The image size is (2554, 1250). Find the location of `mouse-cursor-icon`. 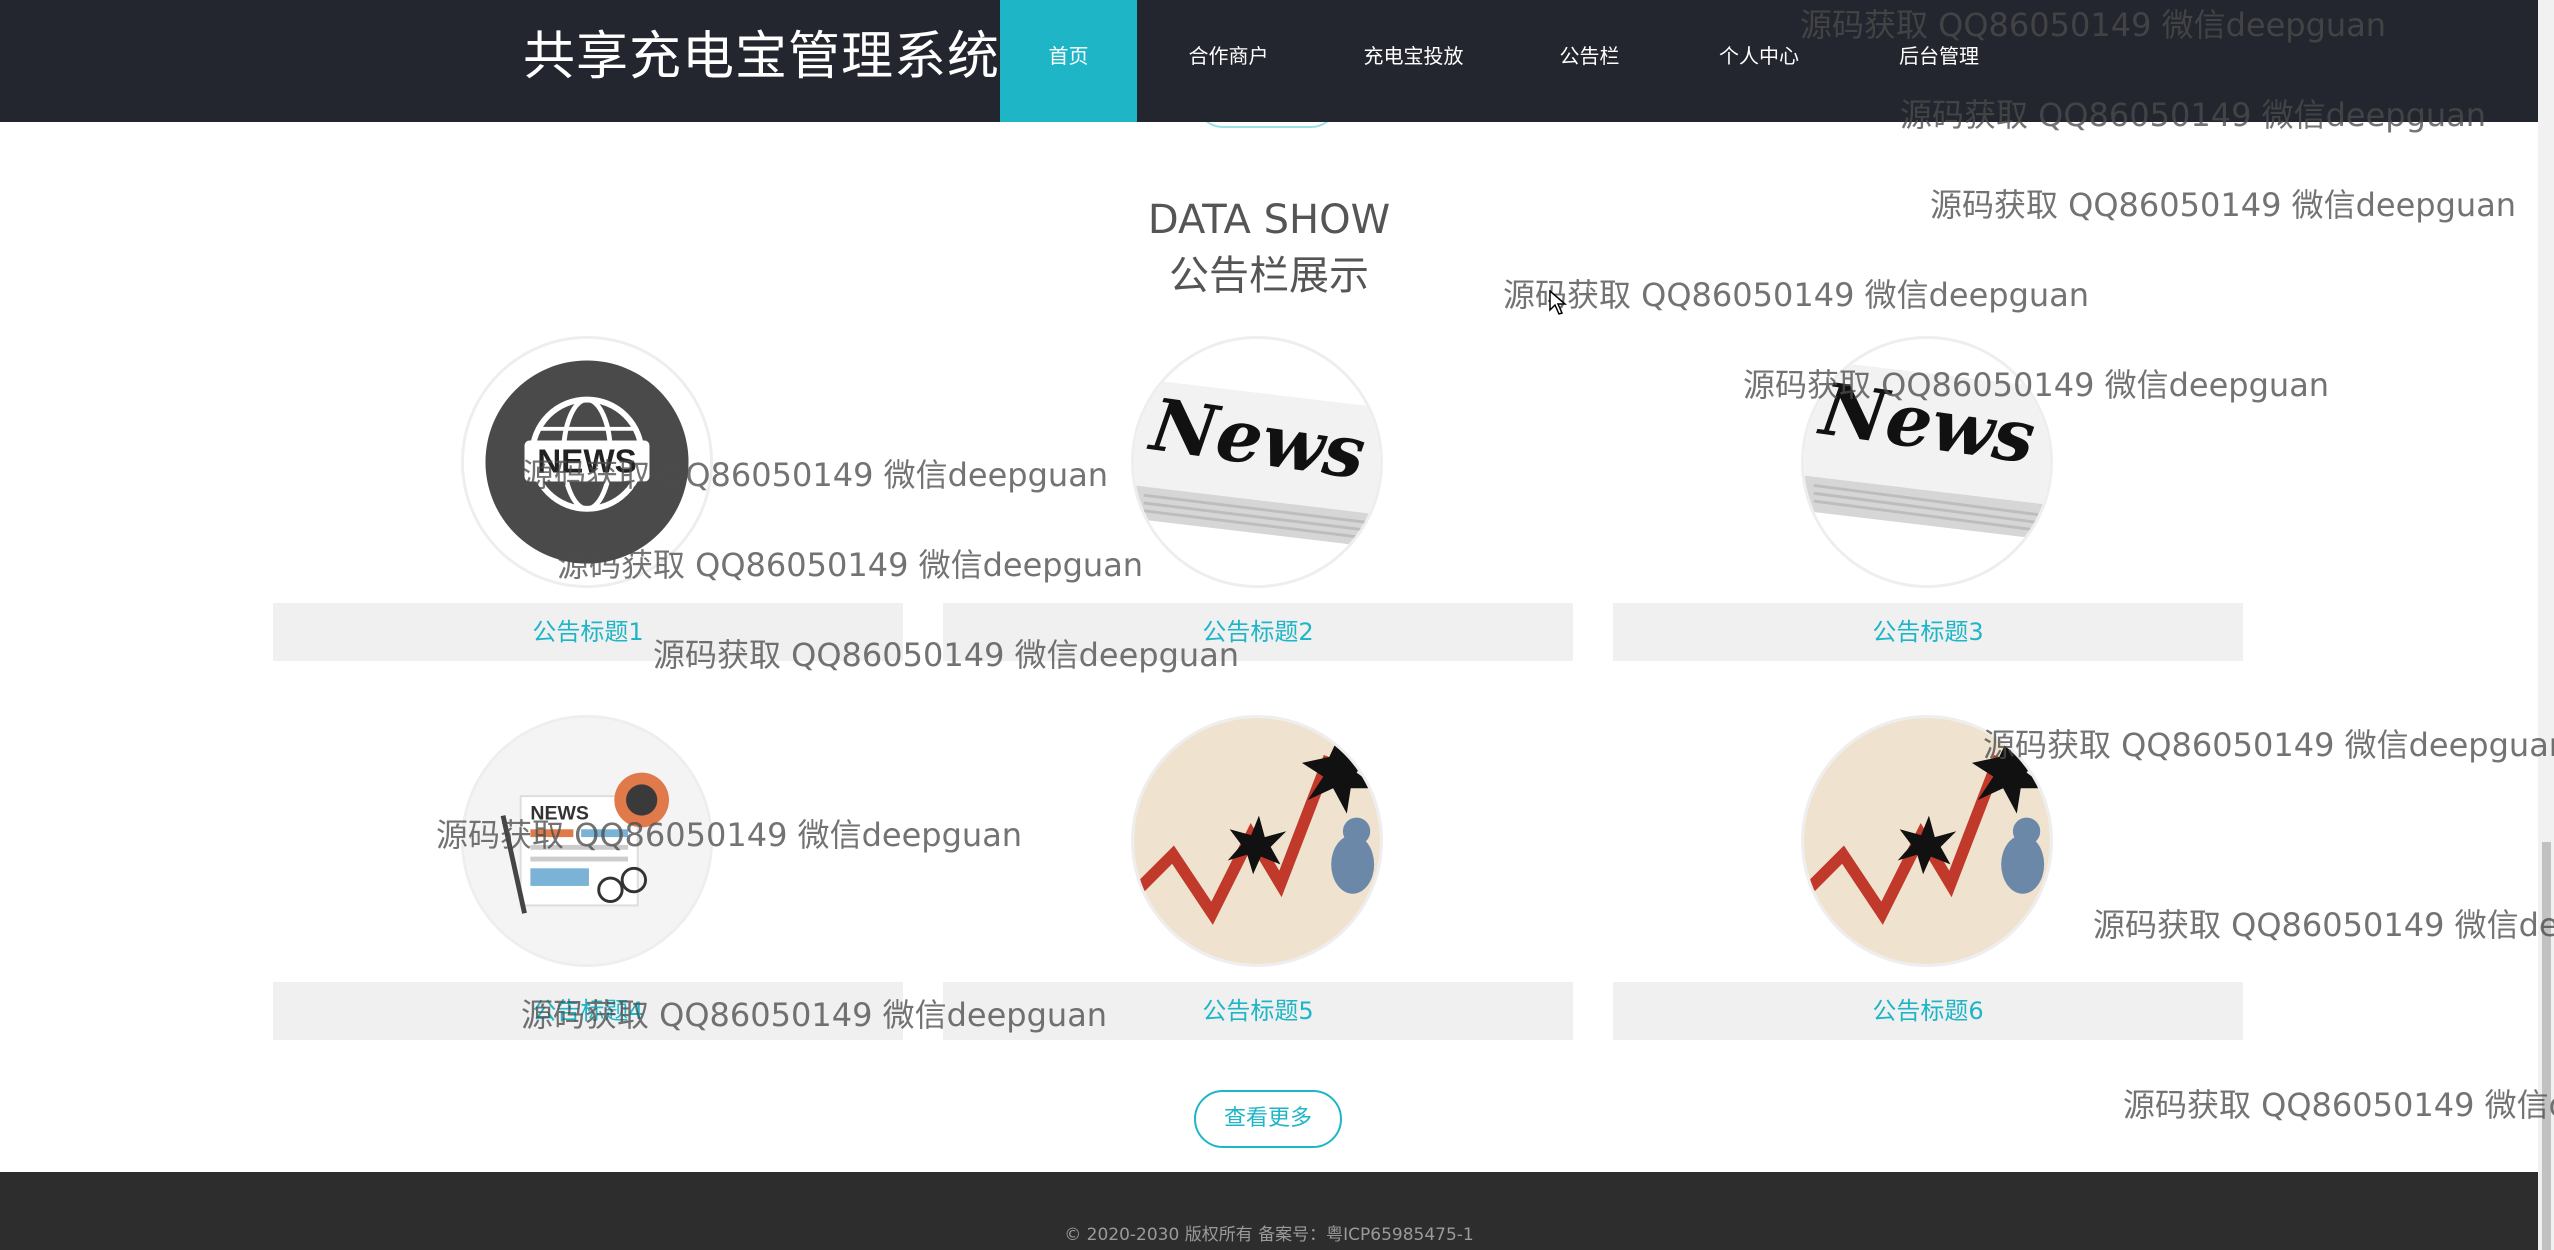

mouse-cursor-icon is located at coordinates (1558, 302).